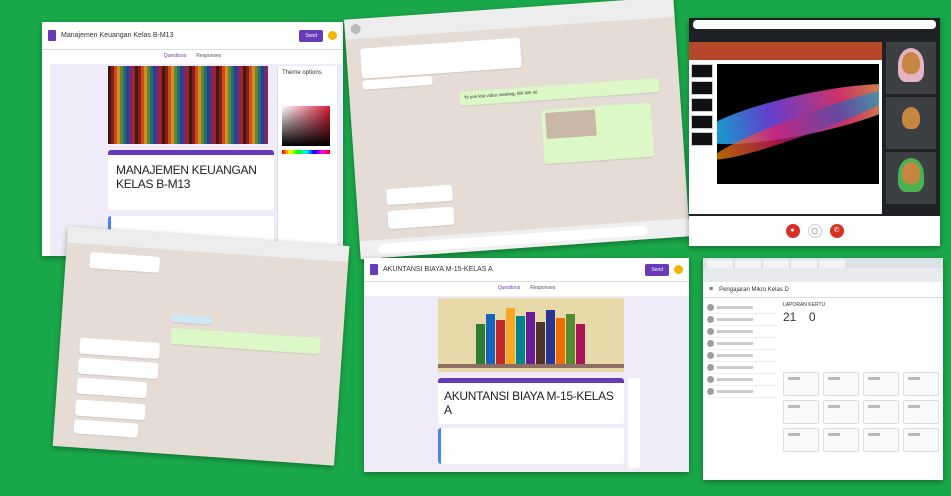 This screenshot has width=951, height=496. What do you see at coordinates (191, 177) in the screenshot?
I see `form-heading: MANAJEMEN KEUANGAN KELAS B-M13` at bounding box center [191, 177].